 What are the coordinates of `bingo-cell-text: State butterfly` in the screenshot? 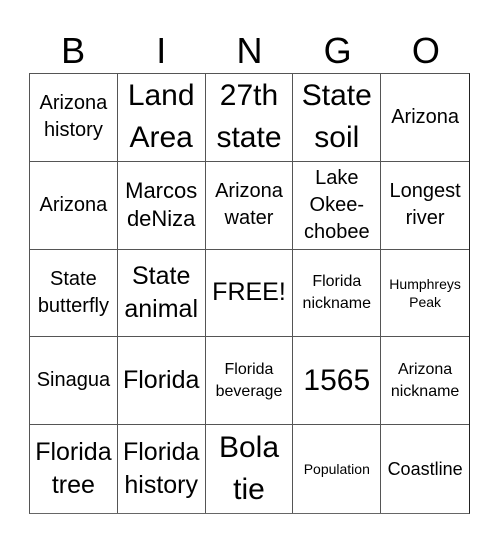 It's located at (73, 292).